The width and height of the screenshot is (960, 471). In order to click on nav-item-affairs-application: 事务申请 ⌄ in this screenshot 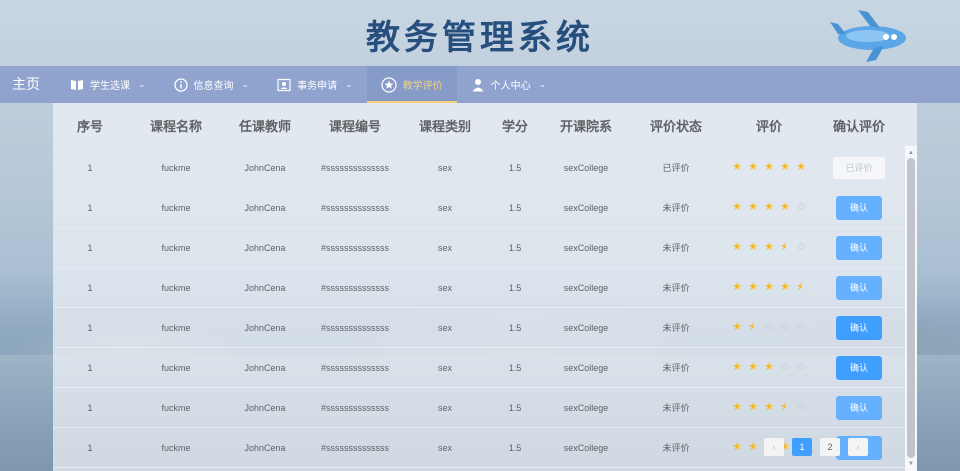, I will do `click(315, 84)`.